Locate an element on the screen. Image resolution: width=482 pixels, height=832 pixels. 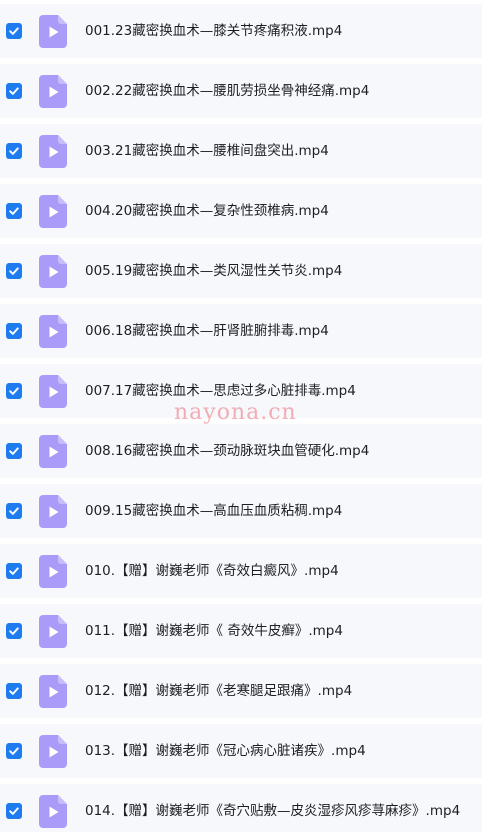
file-row: 002.22藏密换血术—腰肌劳损坐骨神经痛.mp4 is located at coordinates (241, 91).